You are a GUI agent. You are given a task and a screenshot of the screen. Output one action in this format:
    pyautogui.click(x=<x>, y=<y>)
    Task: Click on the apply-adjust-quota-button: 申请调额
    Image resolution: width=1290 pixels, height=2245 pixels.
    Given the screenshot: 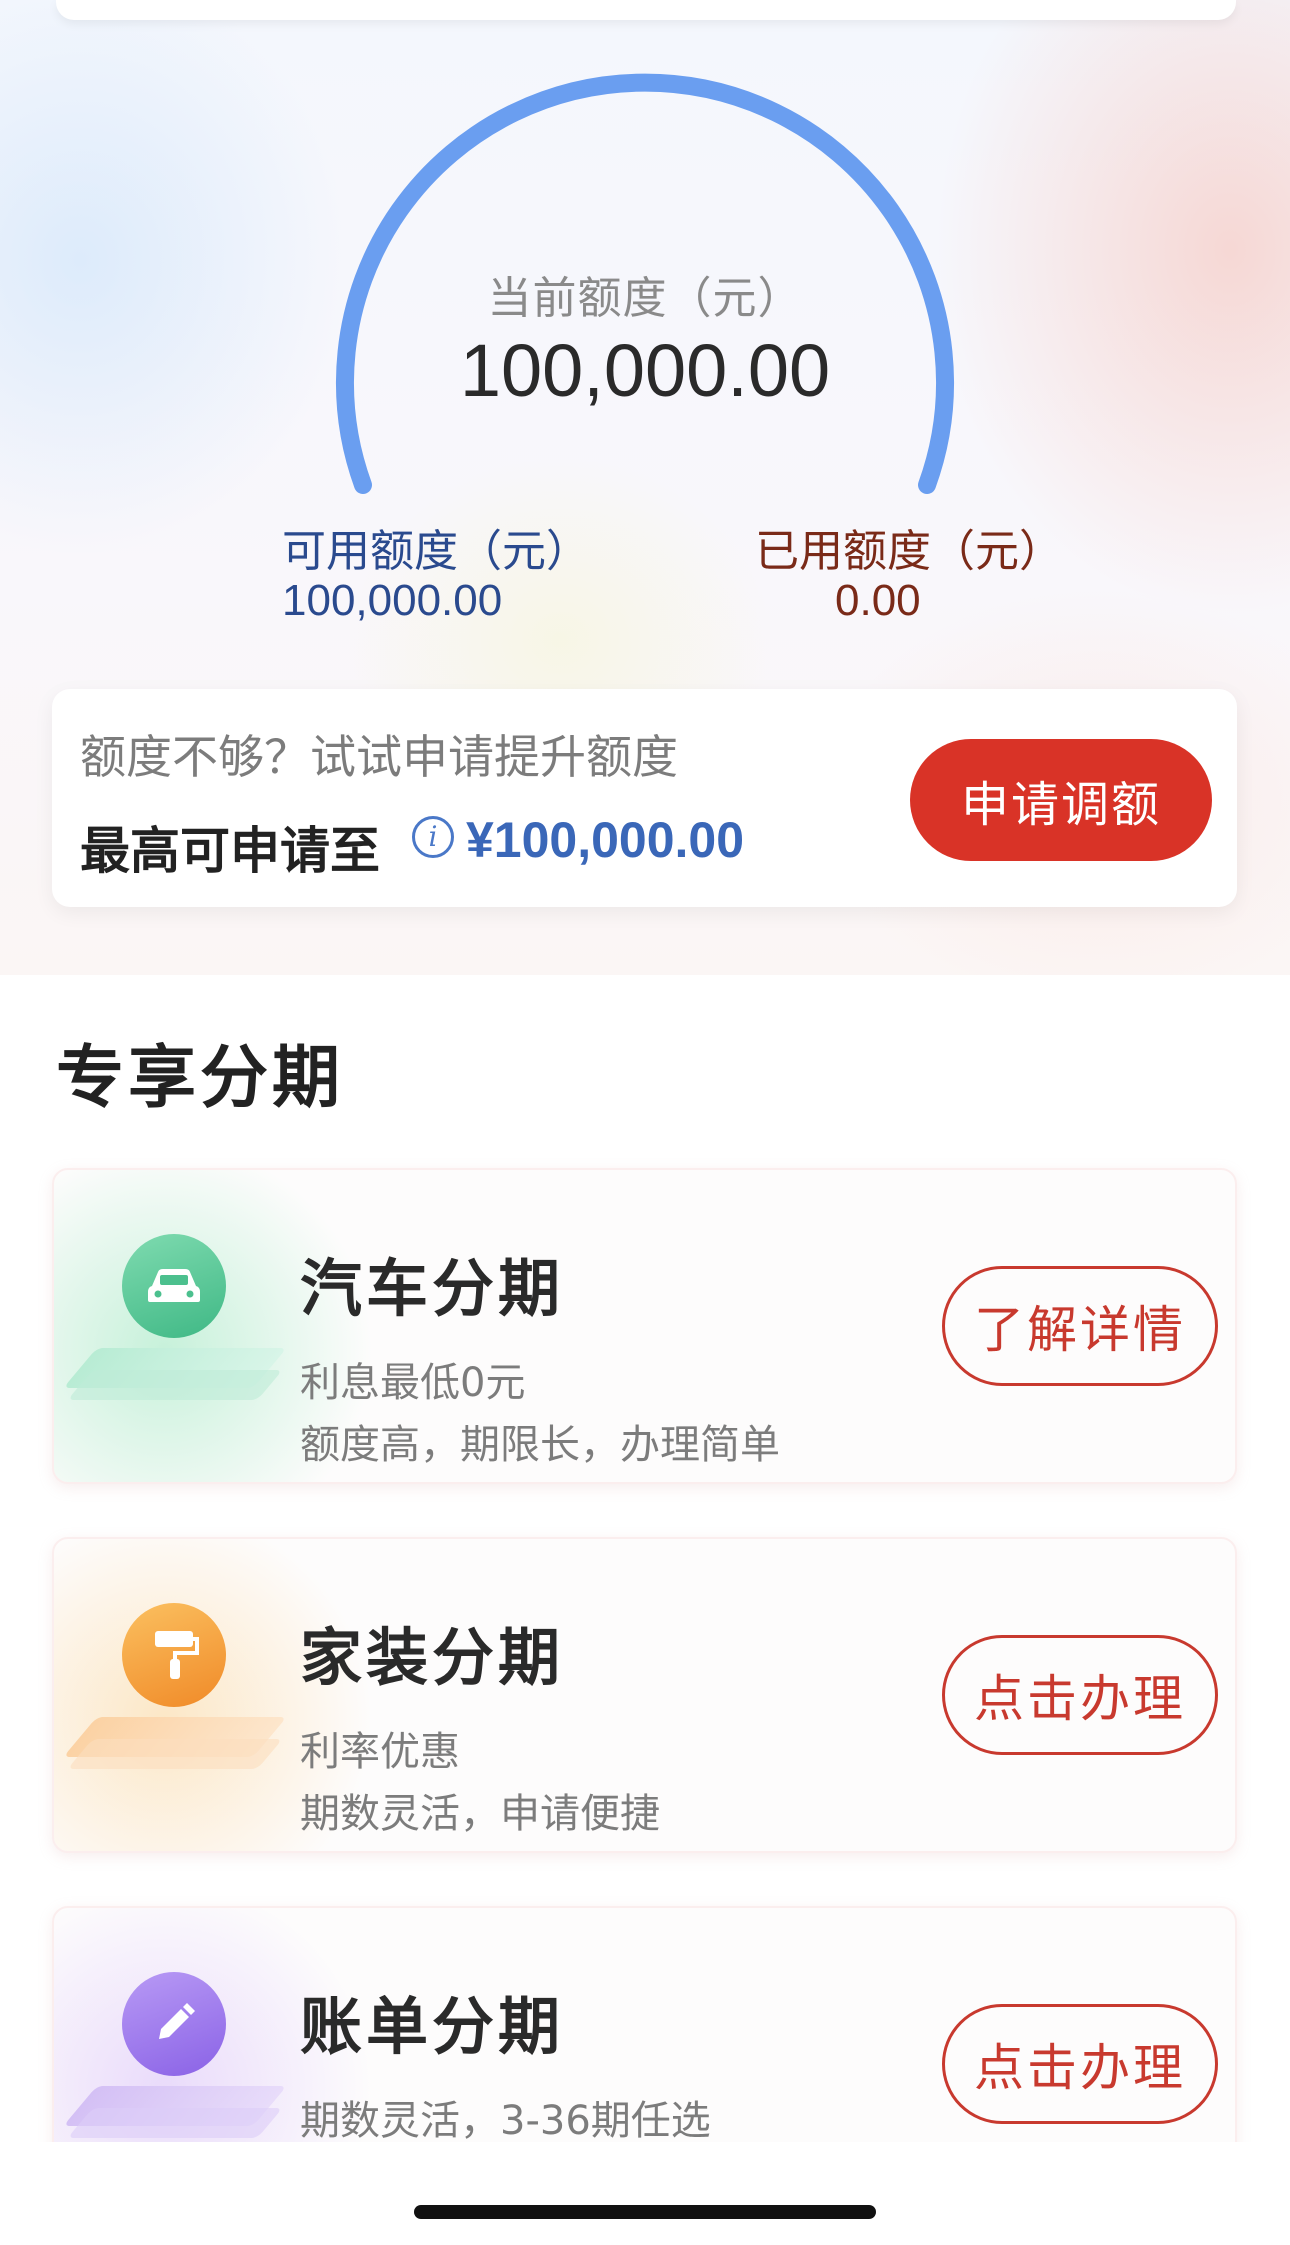 What is the action you would take?
    pyautogui.click(x=1061, y=800)
    